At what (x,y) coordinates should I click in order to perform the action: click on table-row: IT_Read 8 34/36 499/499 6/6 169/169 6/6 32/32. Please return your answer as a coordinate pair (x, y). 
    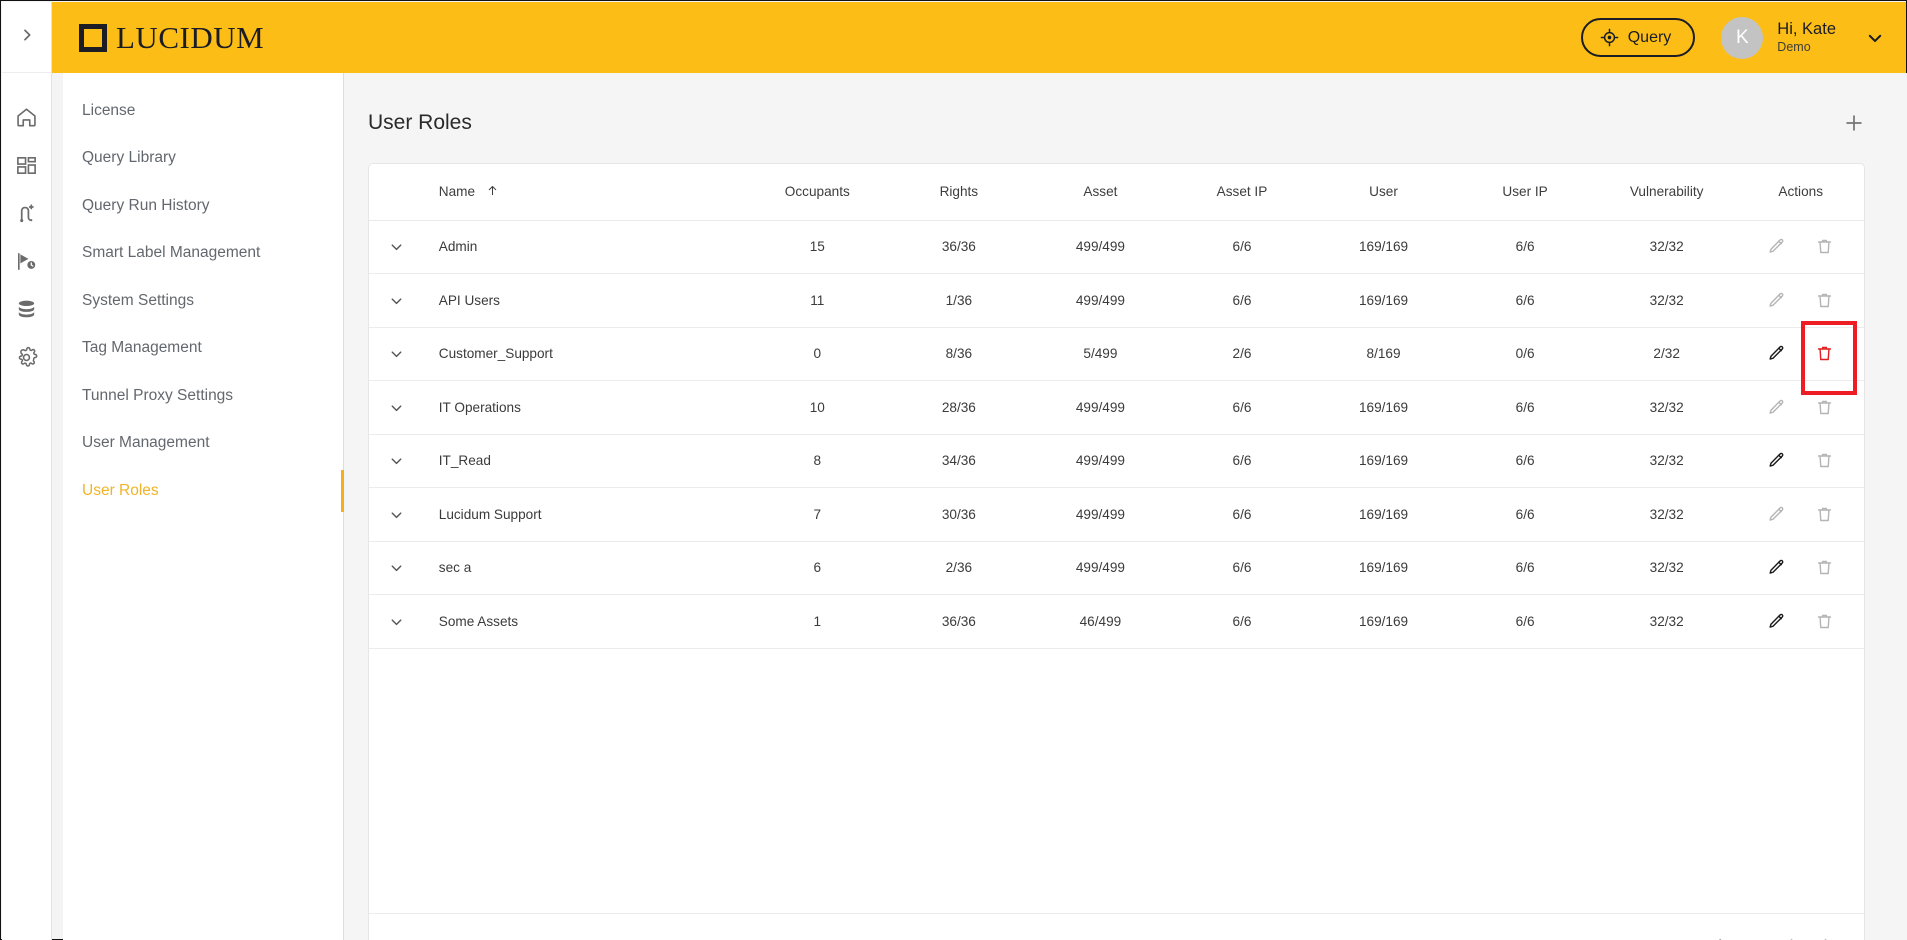
    Looking at the image, I should click on (1116, 461).